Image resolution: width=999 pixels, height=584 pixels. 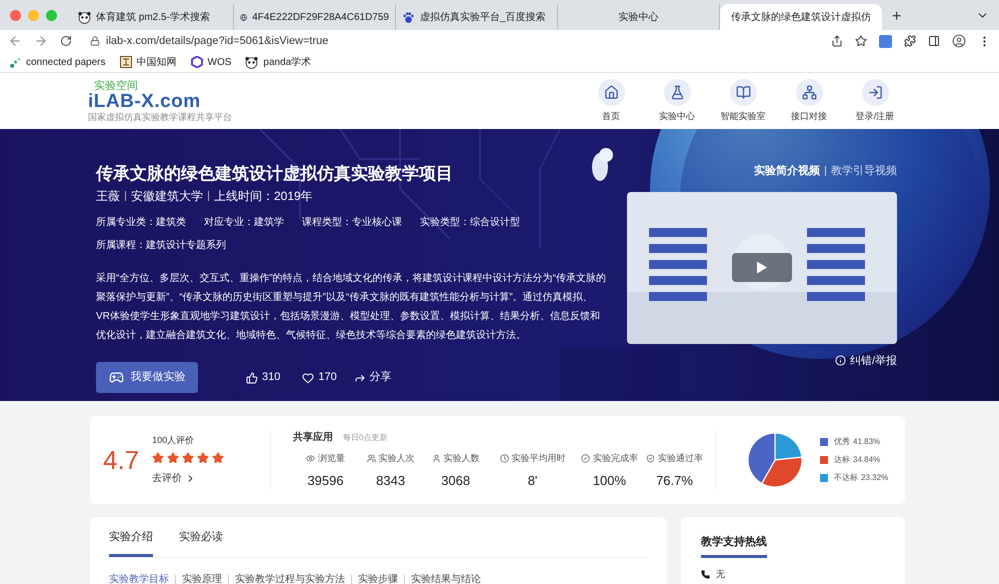 What do you see at coordinates (174, 440) in the screenshot?
I see `review-count: 100人评价` at bounding box center [174, 440].